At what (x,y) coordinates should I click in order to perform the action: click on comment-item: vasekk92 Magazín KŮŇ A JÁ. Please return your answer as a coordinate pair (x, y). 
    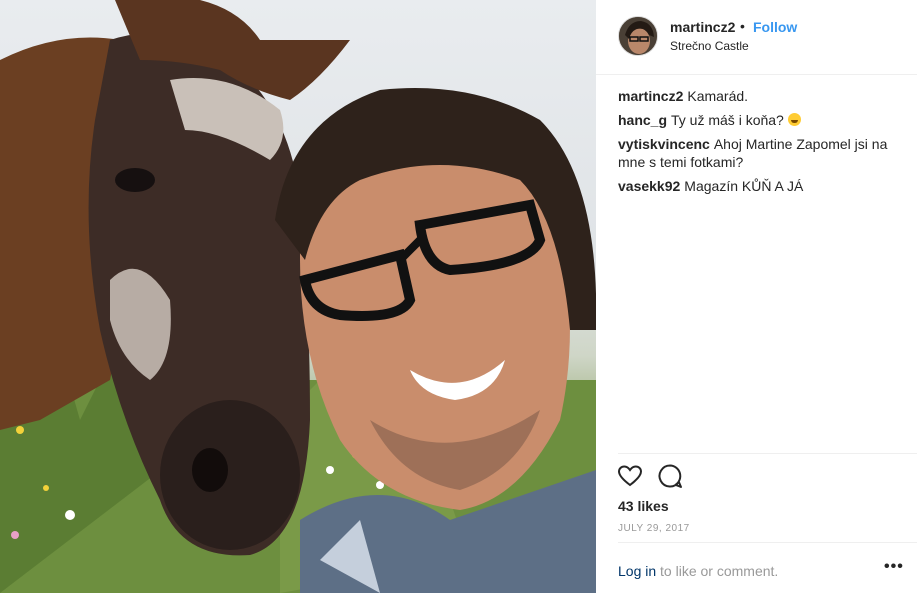
    Looking at the image, I should click on (763, 186).